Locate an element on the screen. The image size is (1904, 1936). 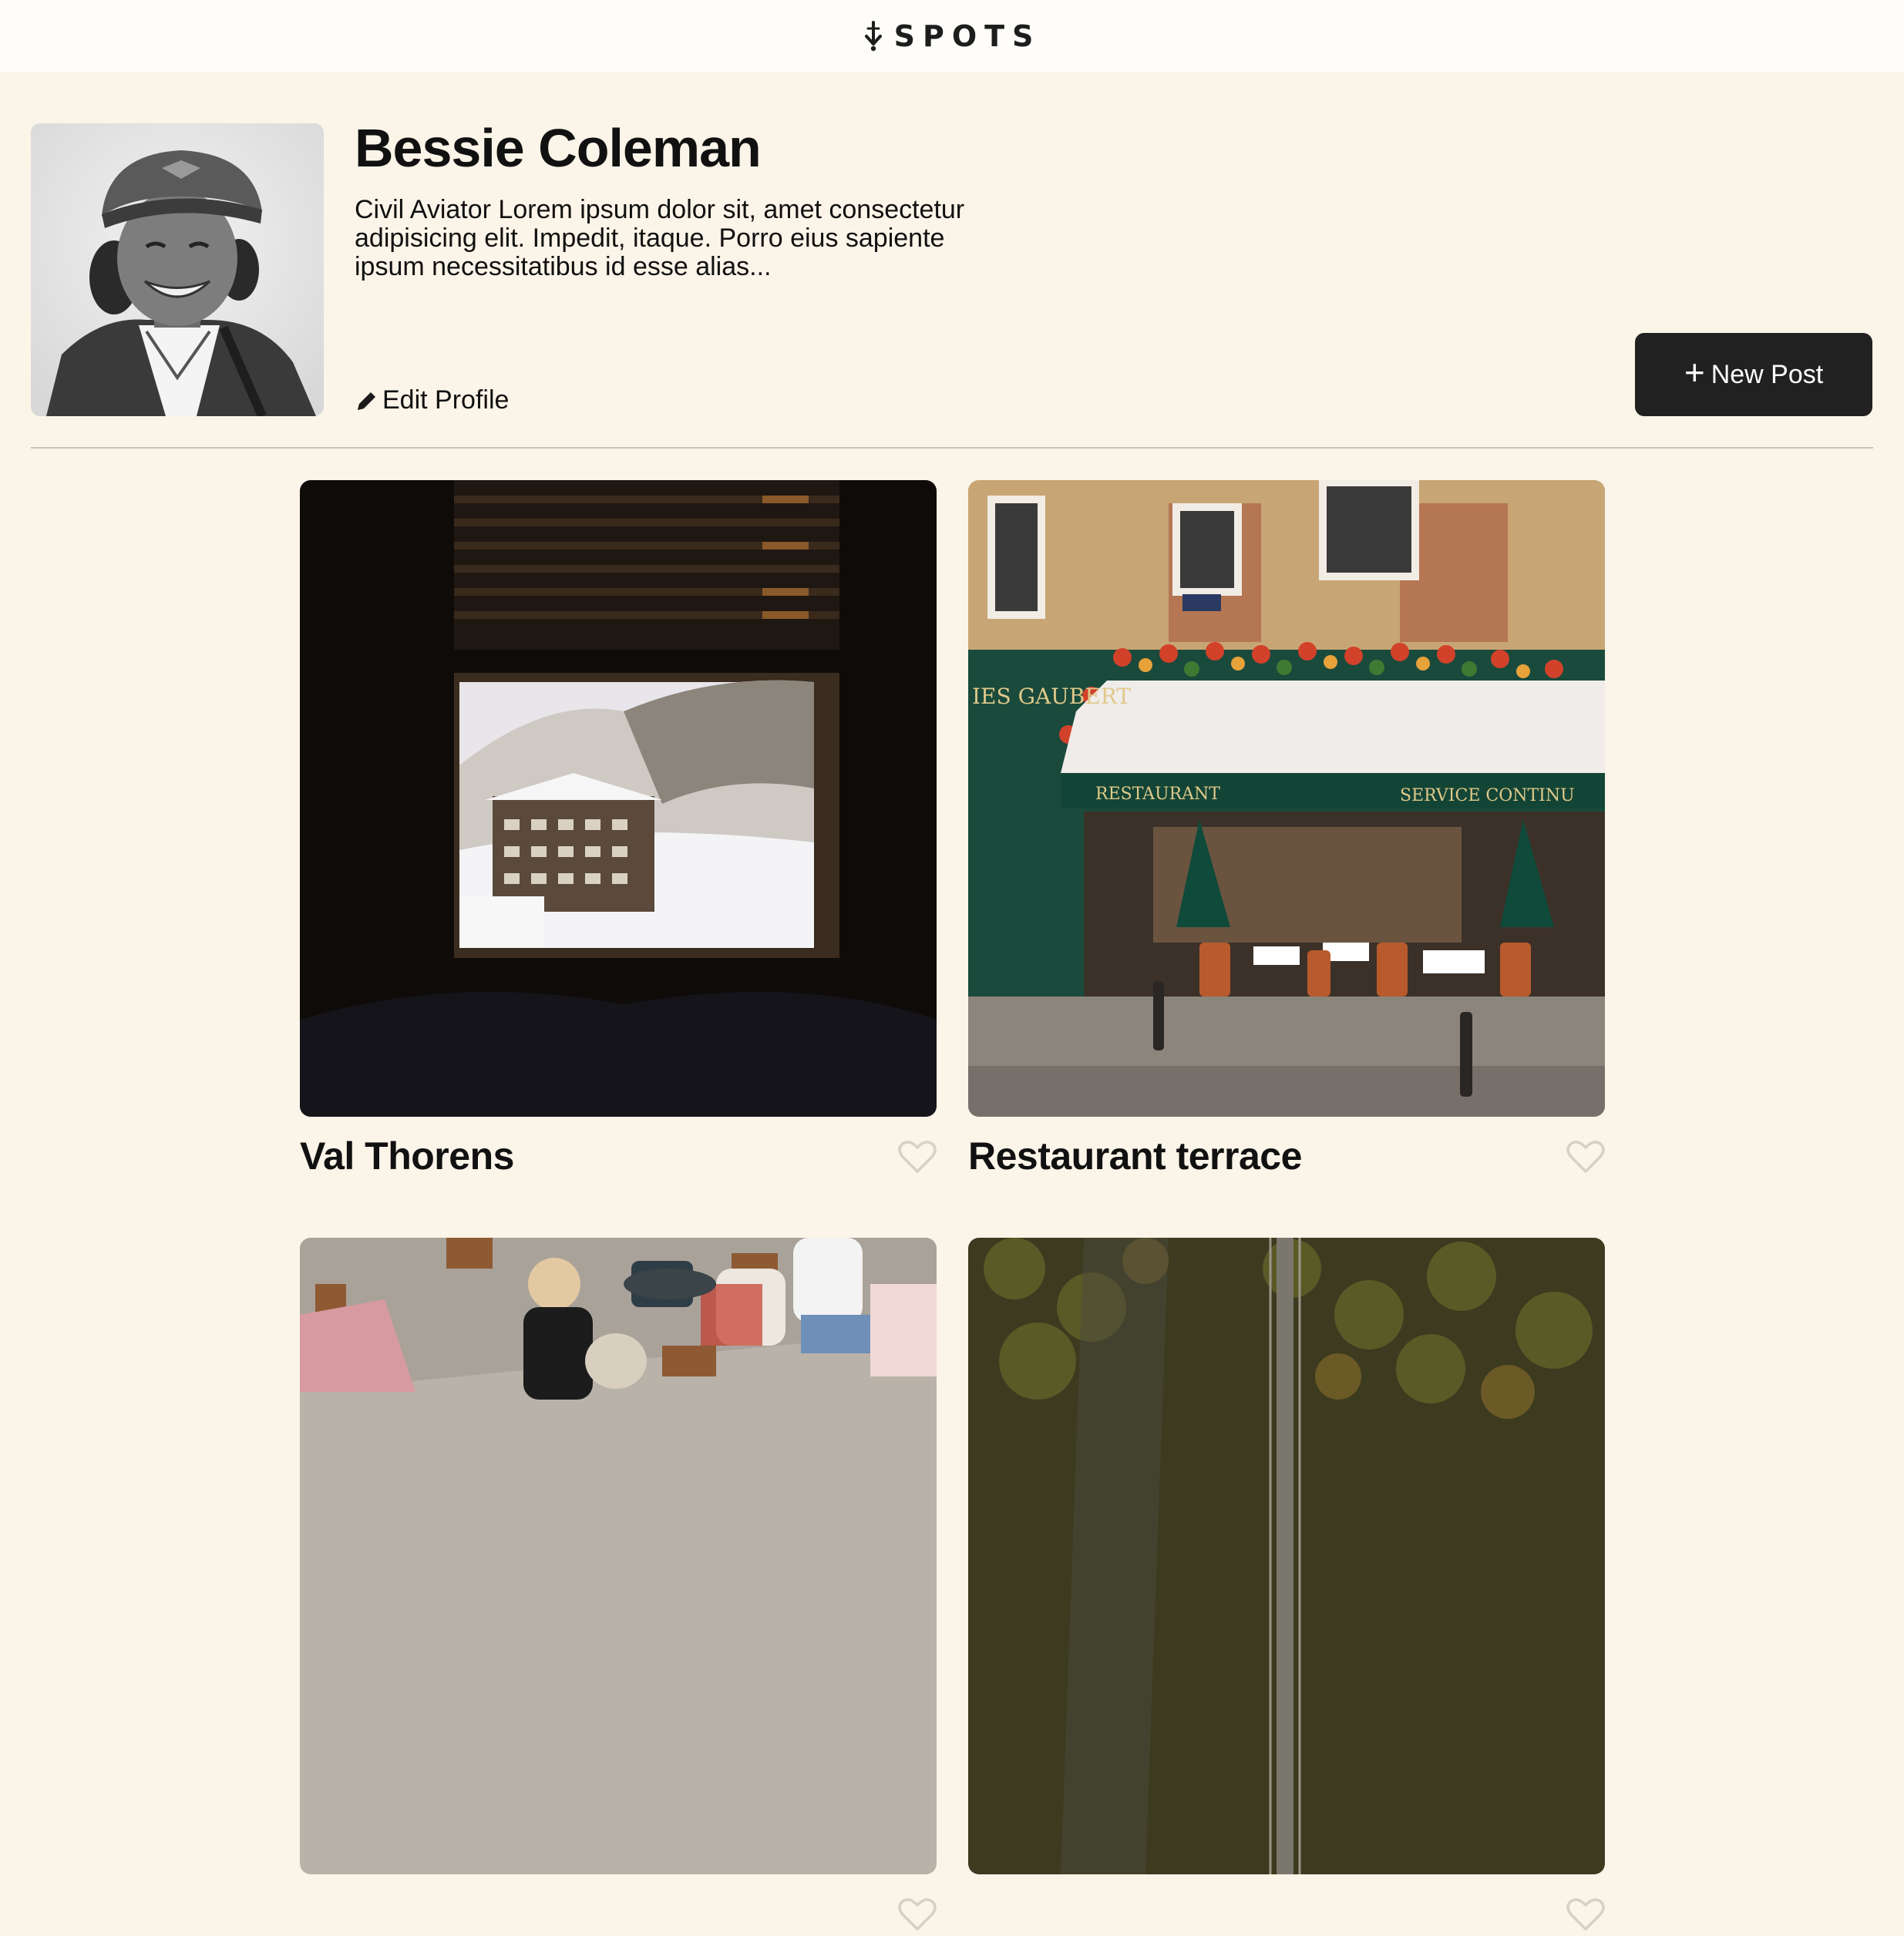
svg-text: RESTAURANT is located at coordinates (1157, 794).